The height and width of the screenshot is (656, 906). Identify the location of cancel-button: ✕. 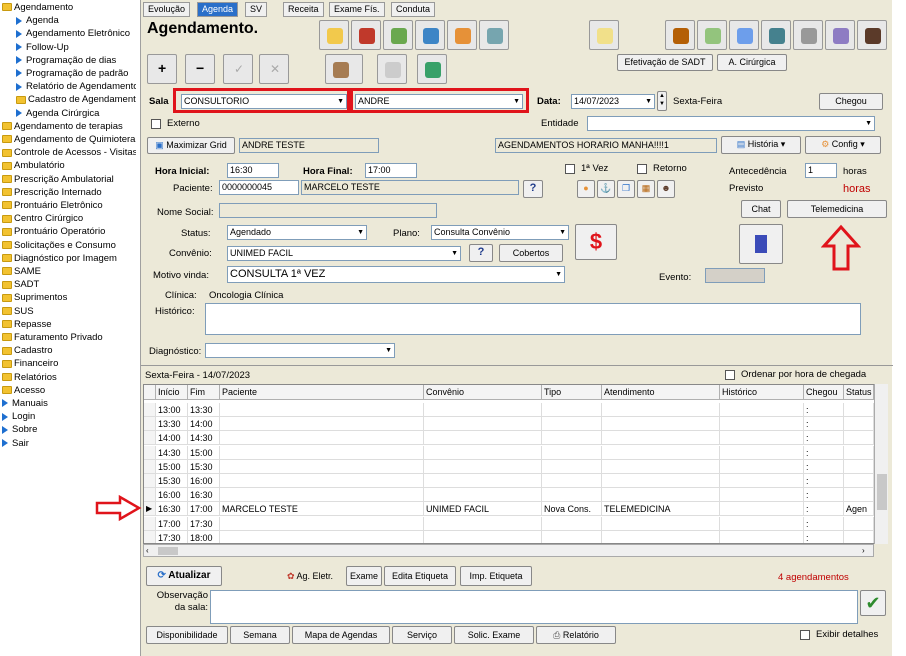
(274, 69).